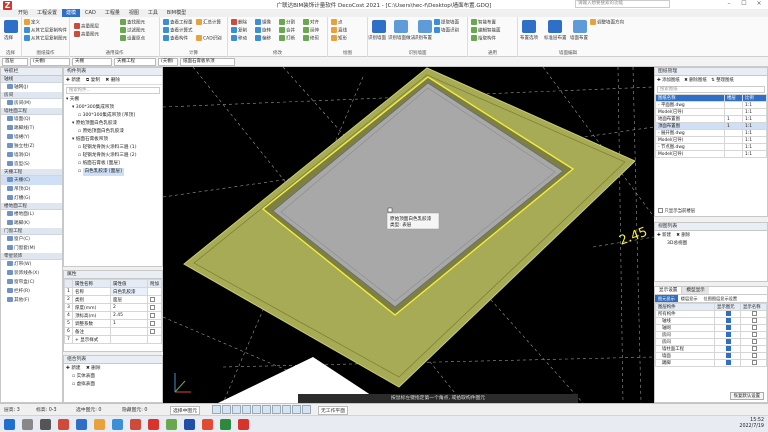 This screenshot has height=432, width=768. I want to click on display-row: 所有构件, so click(711, 314).